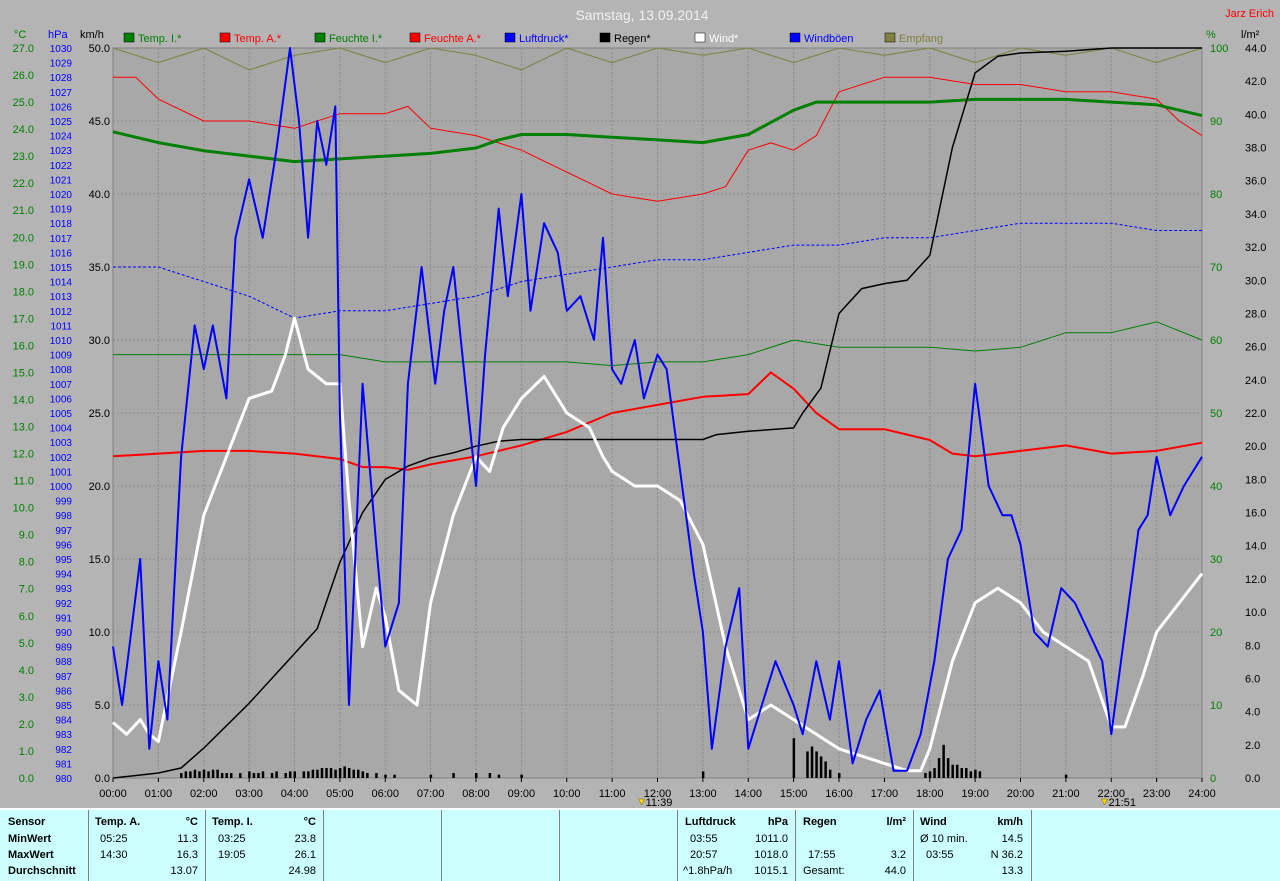  What do you see at coordinates (61, 326) in the screenshot?
I see `hpa-tick-label: 1011` at bounding box center [61, 326].